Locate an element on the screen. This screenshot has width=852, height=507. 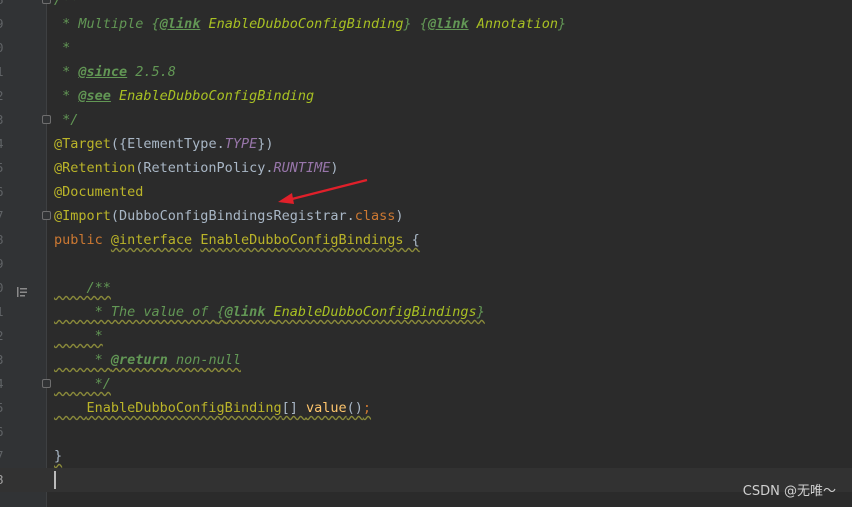
csdn-watermark: CSDN @无唯～ is located at coordinates (789, 491).